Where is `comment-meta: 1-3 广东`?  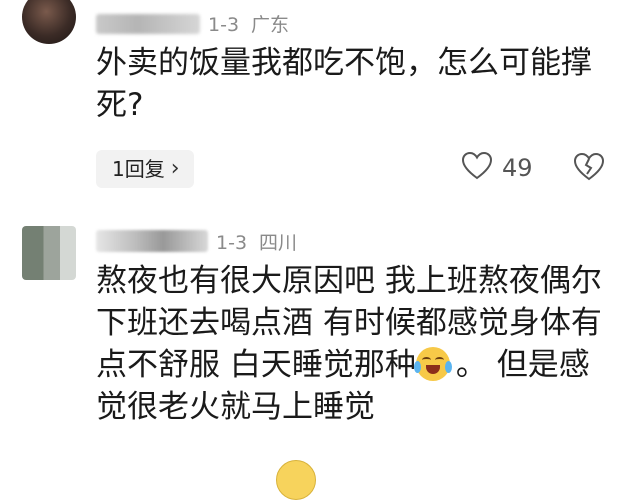 comment-meta: 1-3 广东 is located at coordinates (192, 23).